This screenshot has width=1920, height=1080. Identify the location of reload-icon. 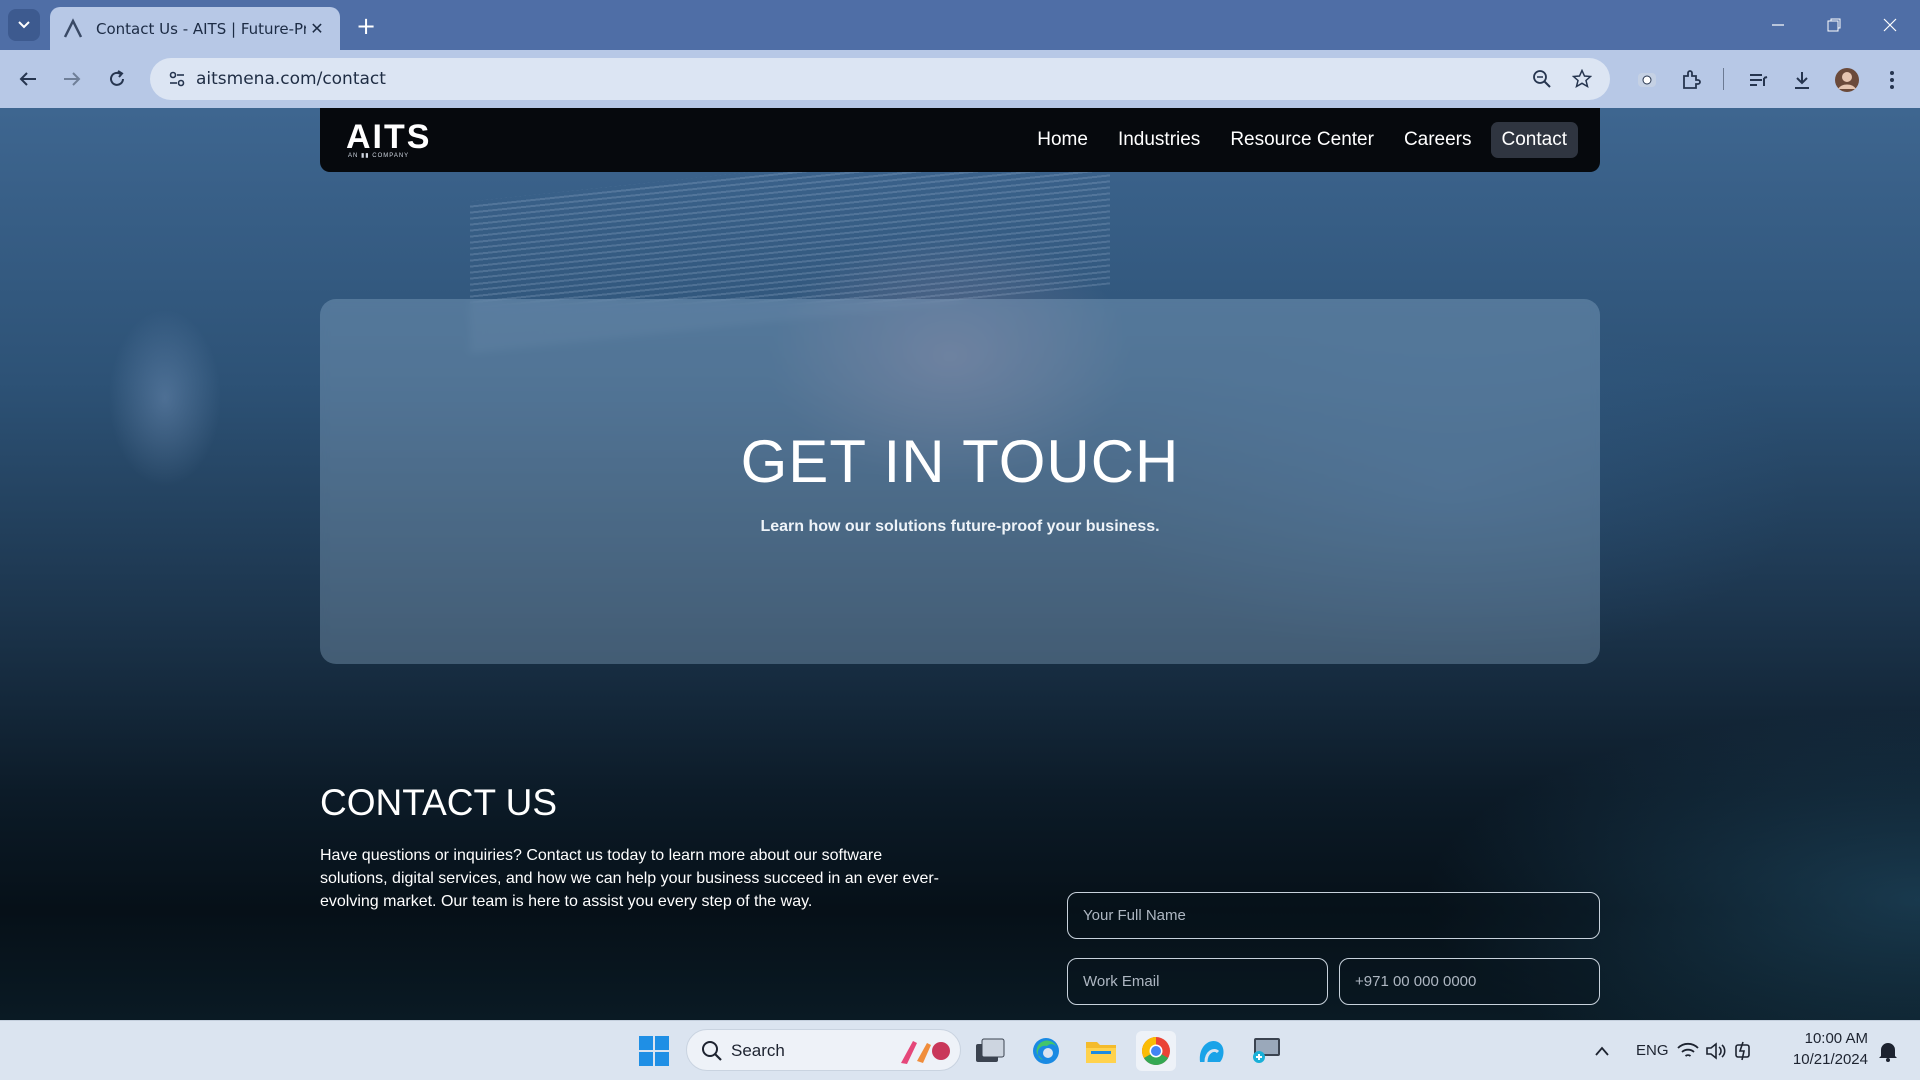
(117, 78).